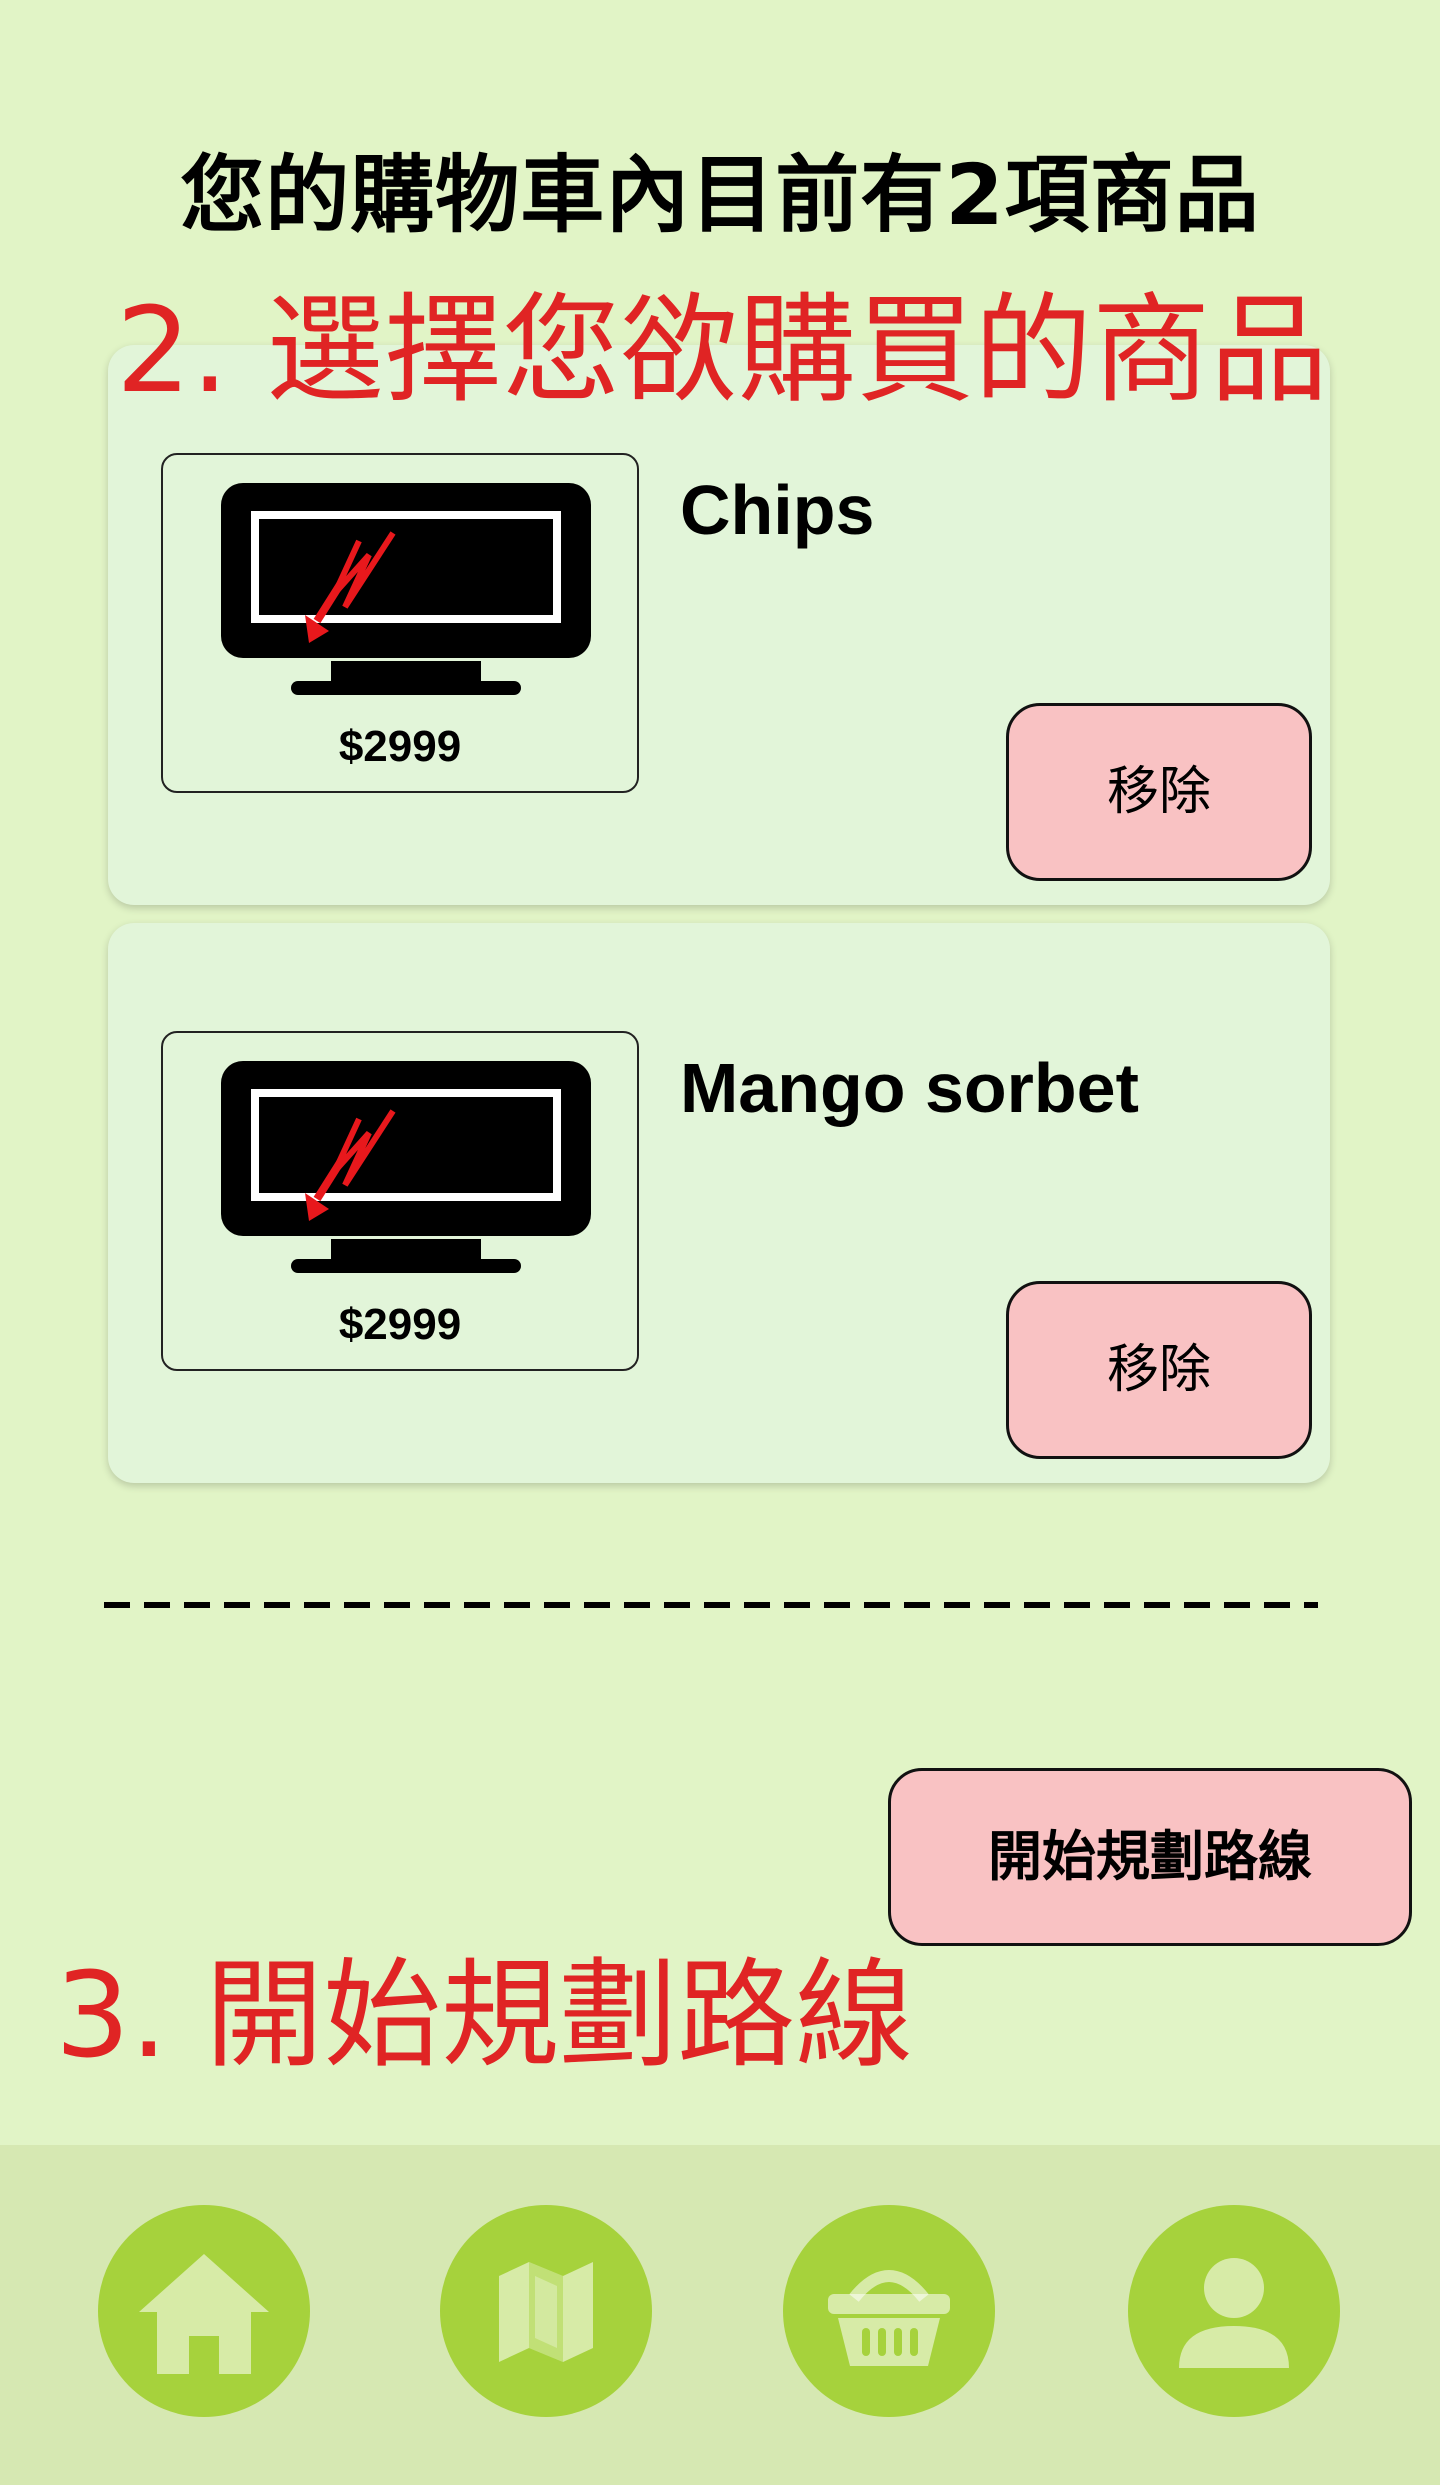 This screenshot has height=2485, width=1440. I want to click on nav-cart-button, so click(889, 2311).